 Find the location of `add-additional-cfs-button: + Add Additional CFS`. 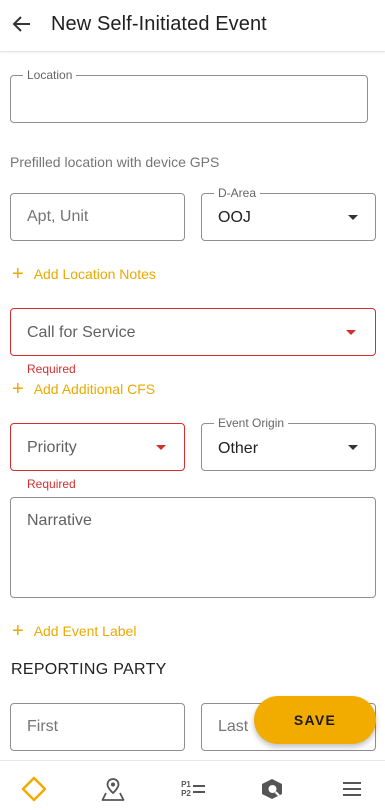

add-additional-cfs-button: + Add Additional CFS is located at coordinates (84, 389).